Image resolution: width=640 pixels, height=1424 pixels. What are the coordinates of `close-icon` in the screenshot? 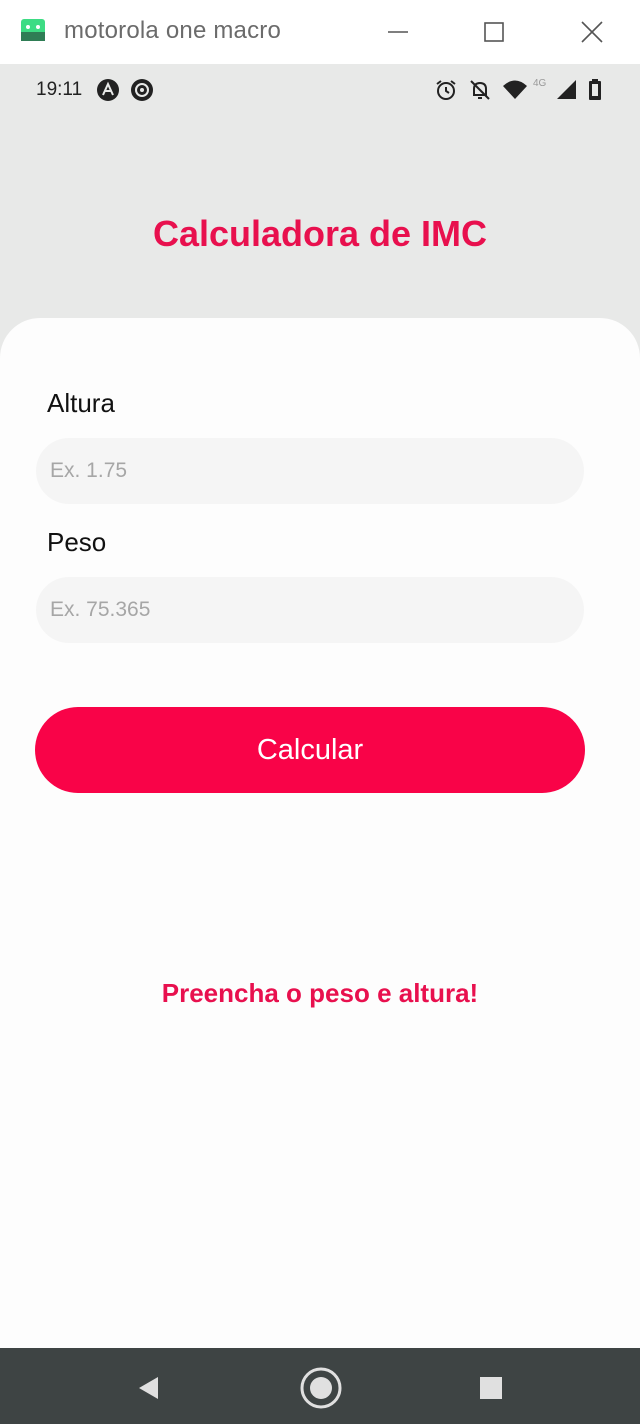 It's located at (592, 32).